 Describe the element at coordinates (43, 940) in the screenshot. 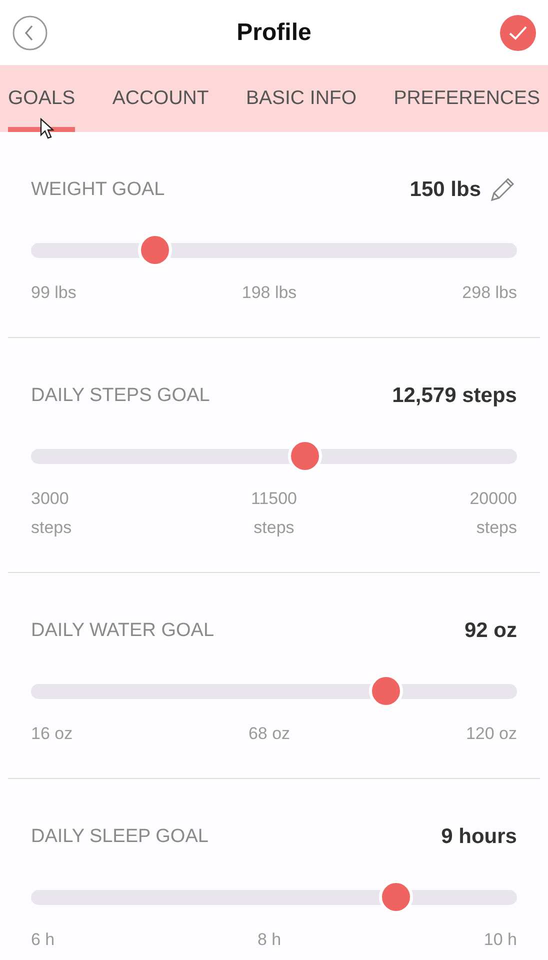

I see `tick-label: 6 h` at that location.